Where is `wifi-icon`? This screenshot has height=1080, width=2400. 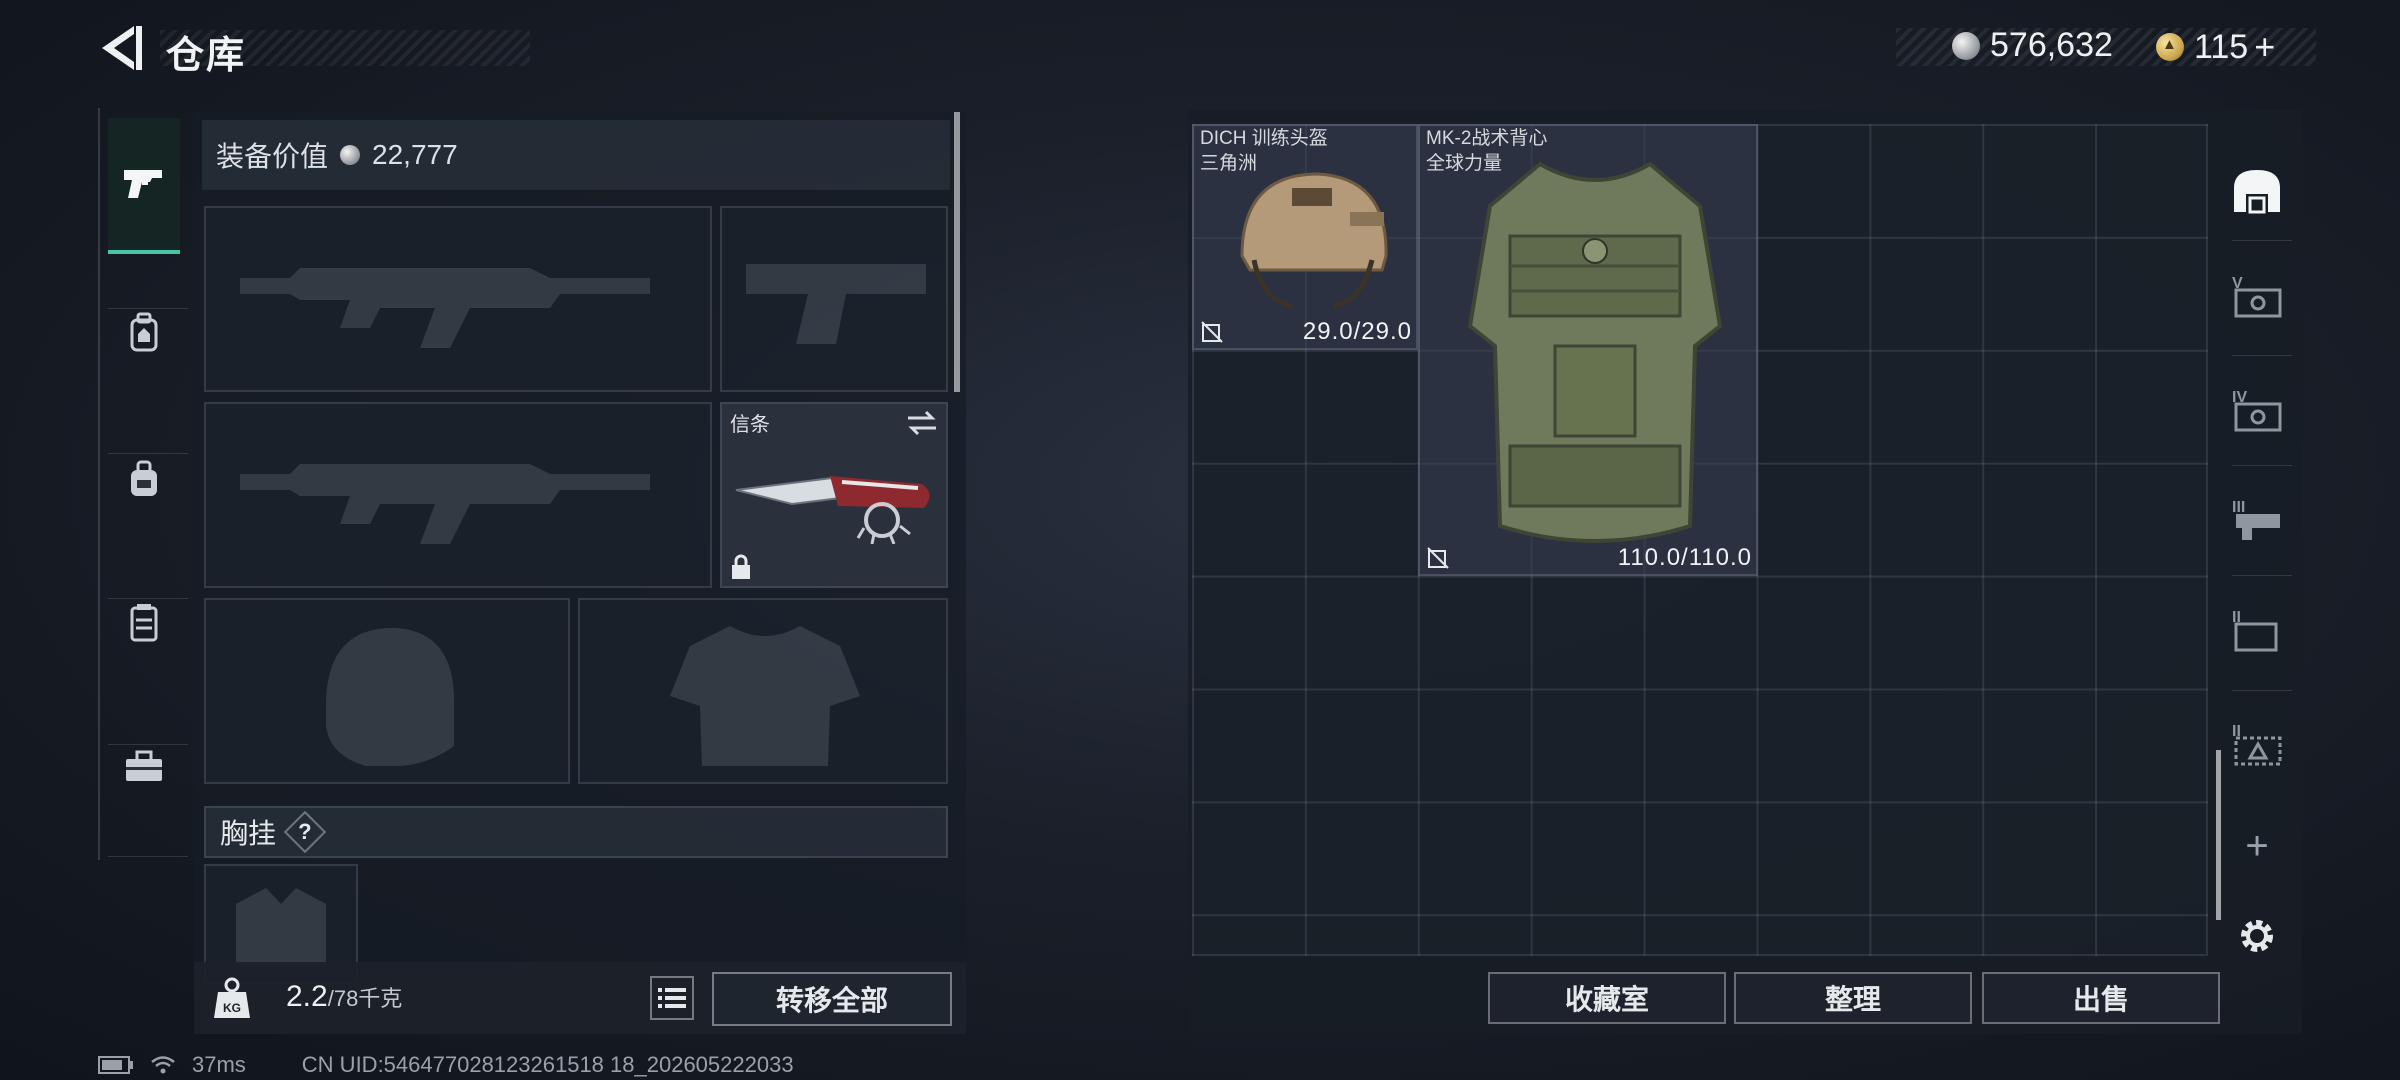
wifi-icon is located at coordinates (163, 1065).